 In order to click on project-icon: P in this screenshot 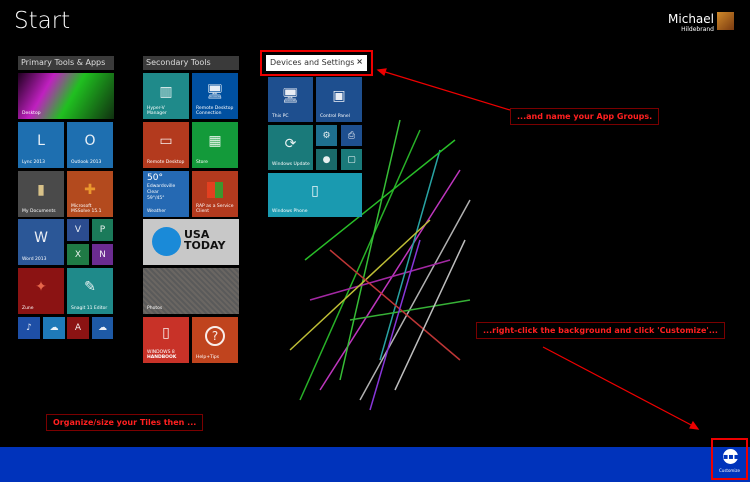, I will do `click(102, 230)`.